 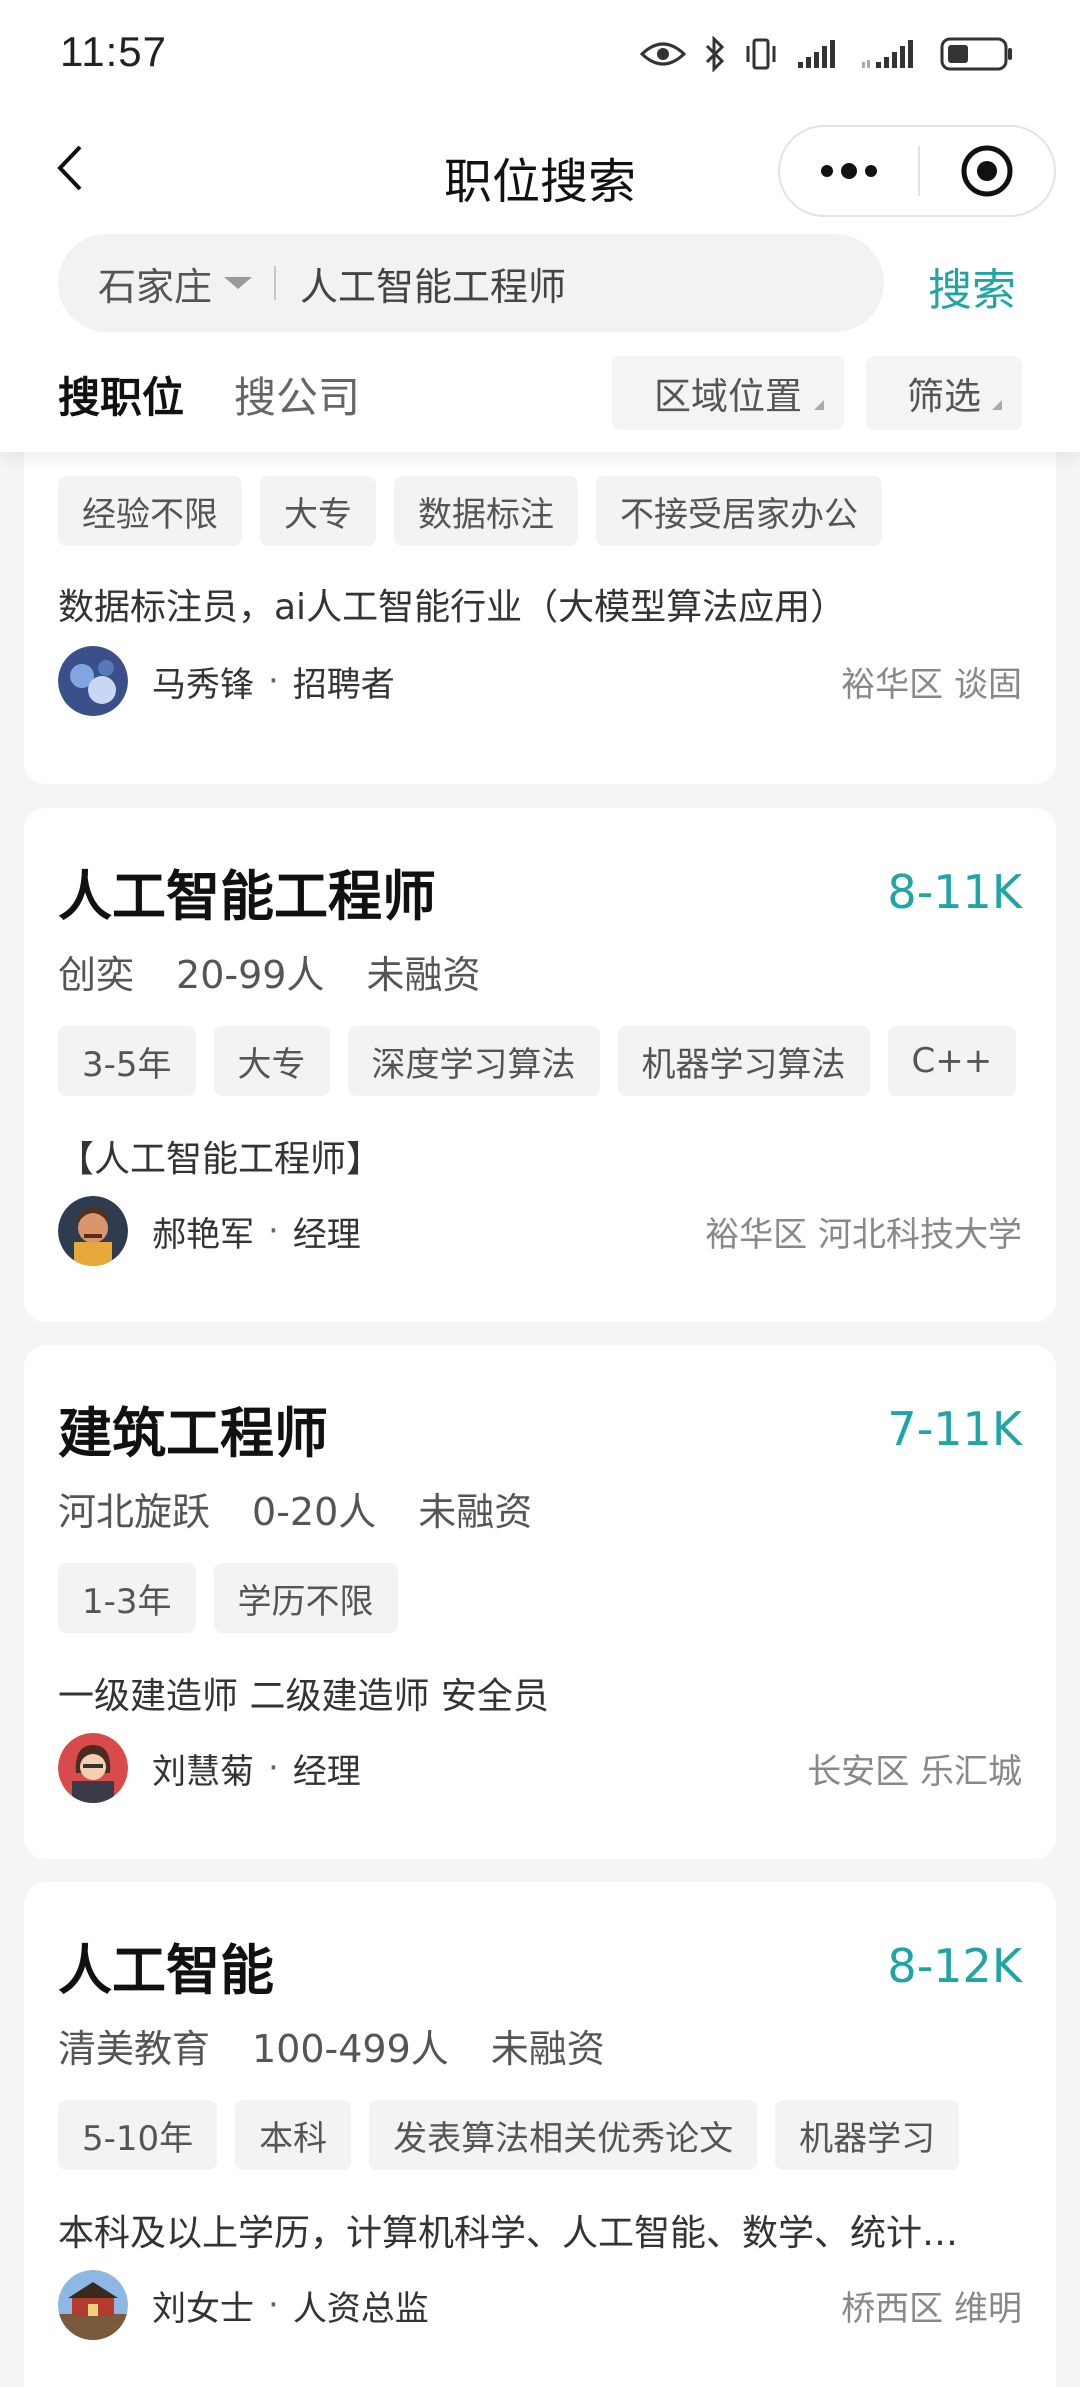 I want to click on company-info: 清美教育 100-499人 未融资, so click(x=331, y=2045).